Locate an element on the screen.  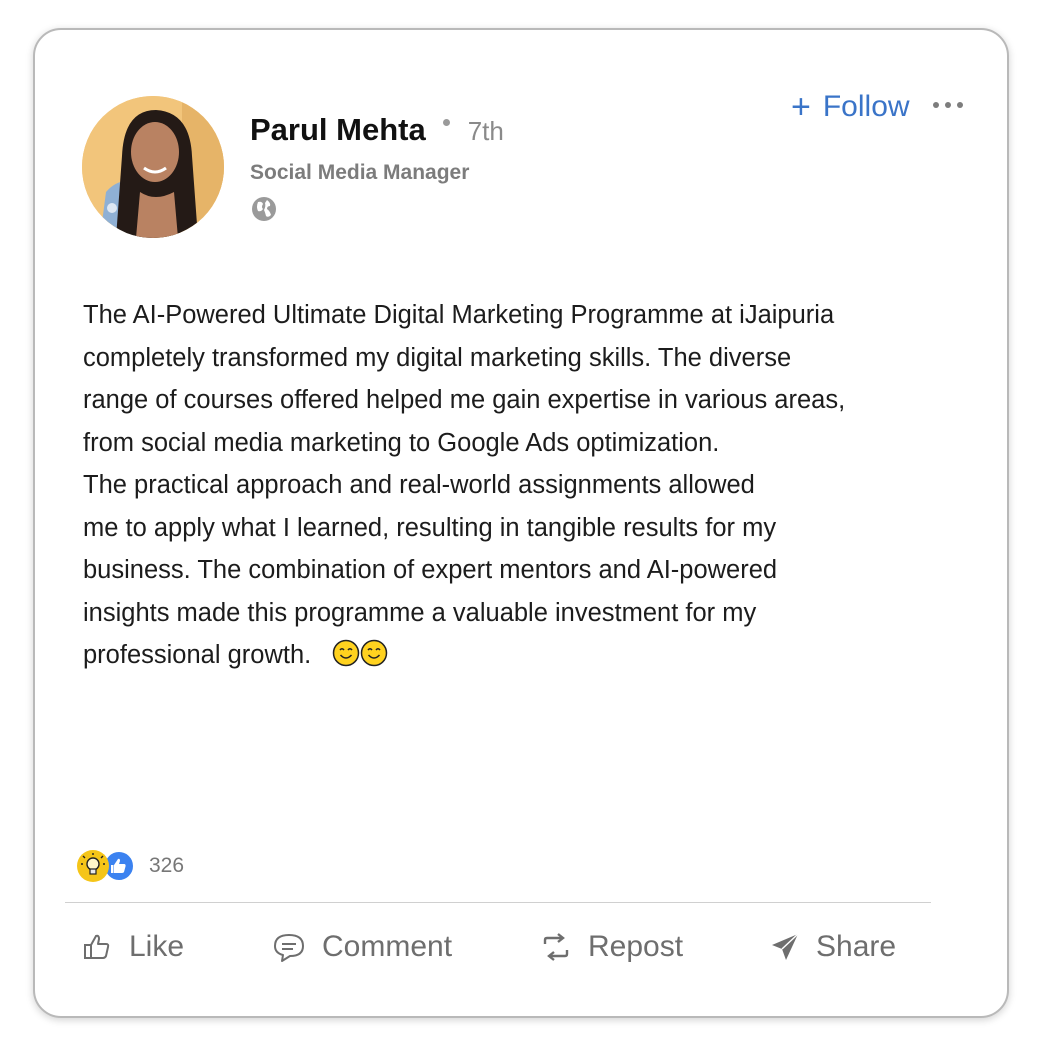
comment-label: Comment is located at coordinates (387, 946).